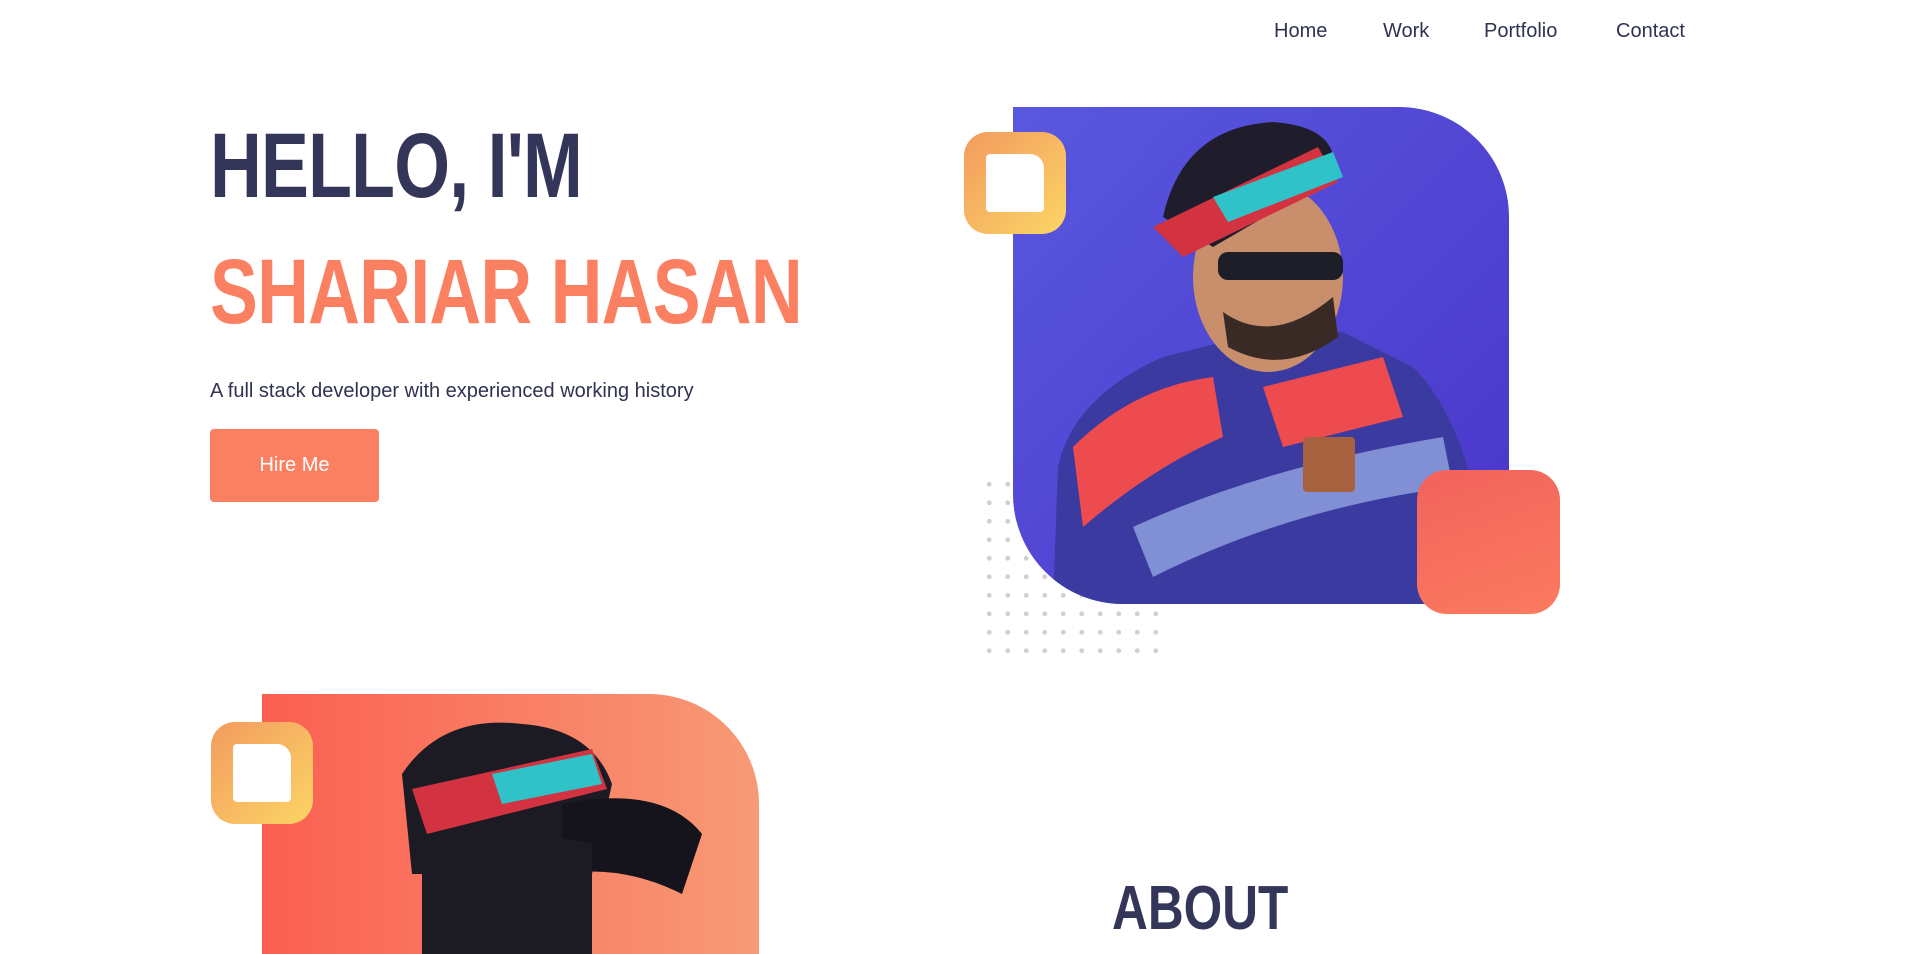 This screenshot has height=954, width=1920. I want to click on hire-me-button: Hire Me, so click(294, 465).